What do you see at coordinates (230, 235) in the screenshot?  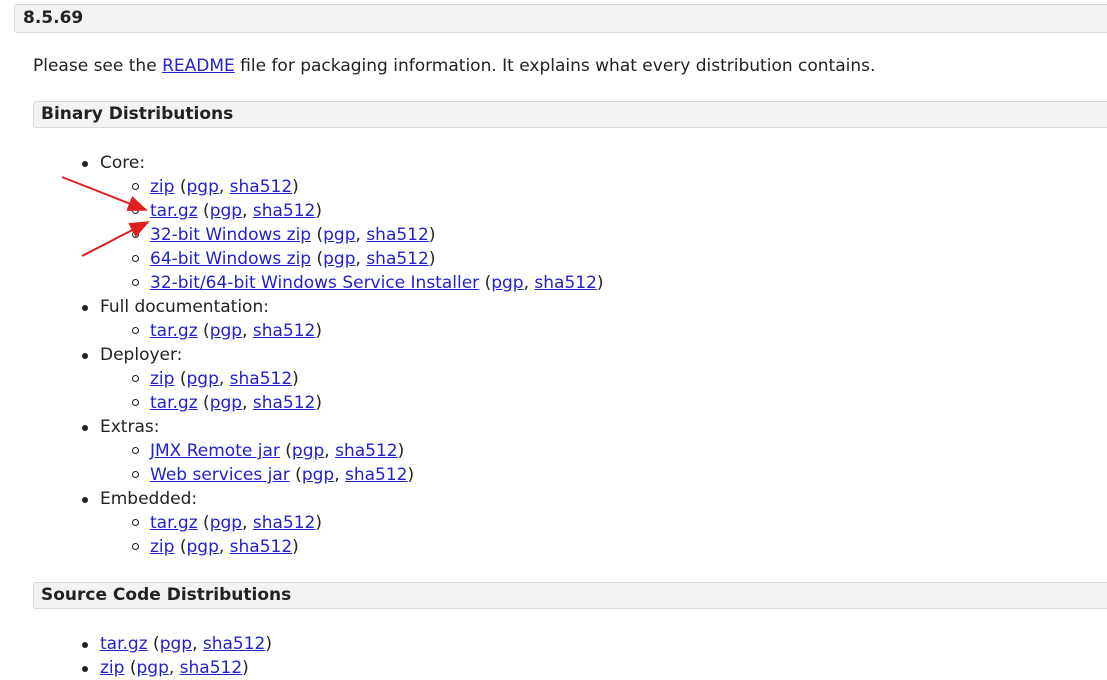 I see `download-link: 32-bit Windows zip` at bounding box center [230, 235].